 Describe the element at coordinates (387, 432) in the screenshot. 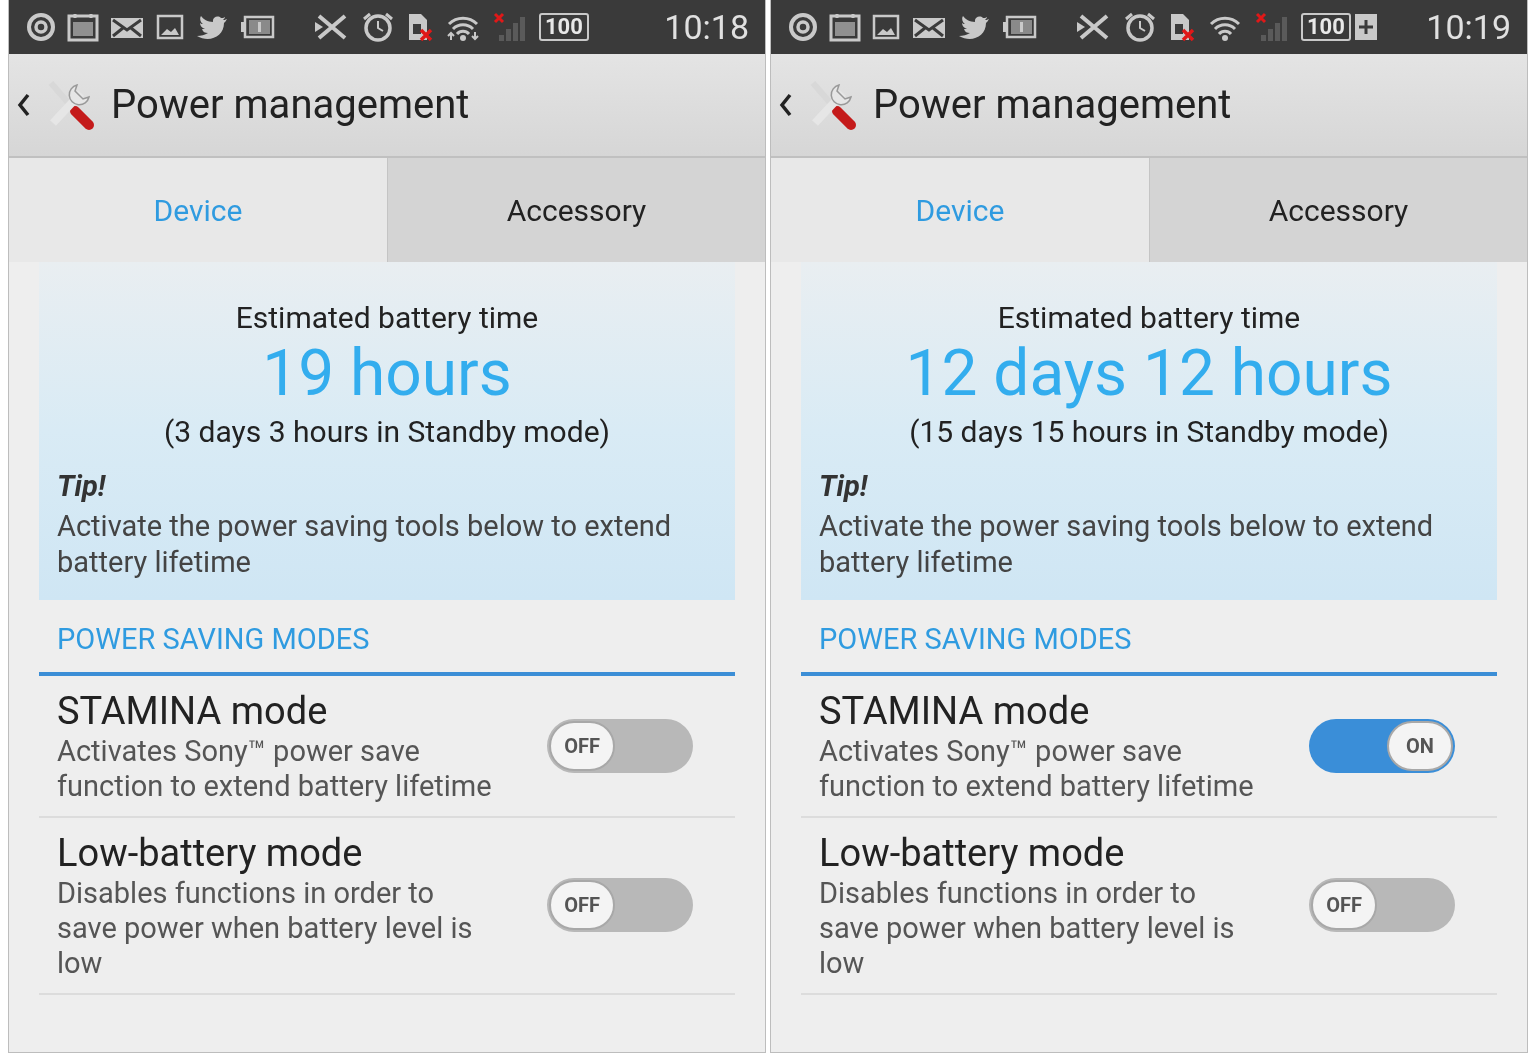

I see `standby-time: (3 days 3 hours in Standby mode)` at that location.